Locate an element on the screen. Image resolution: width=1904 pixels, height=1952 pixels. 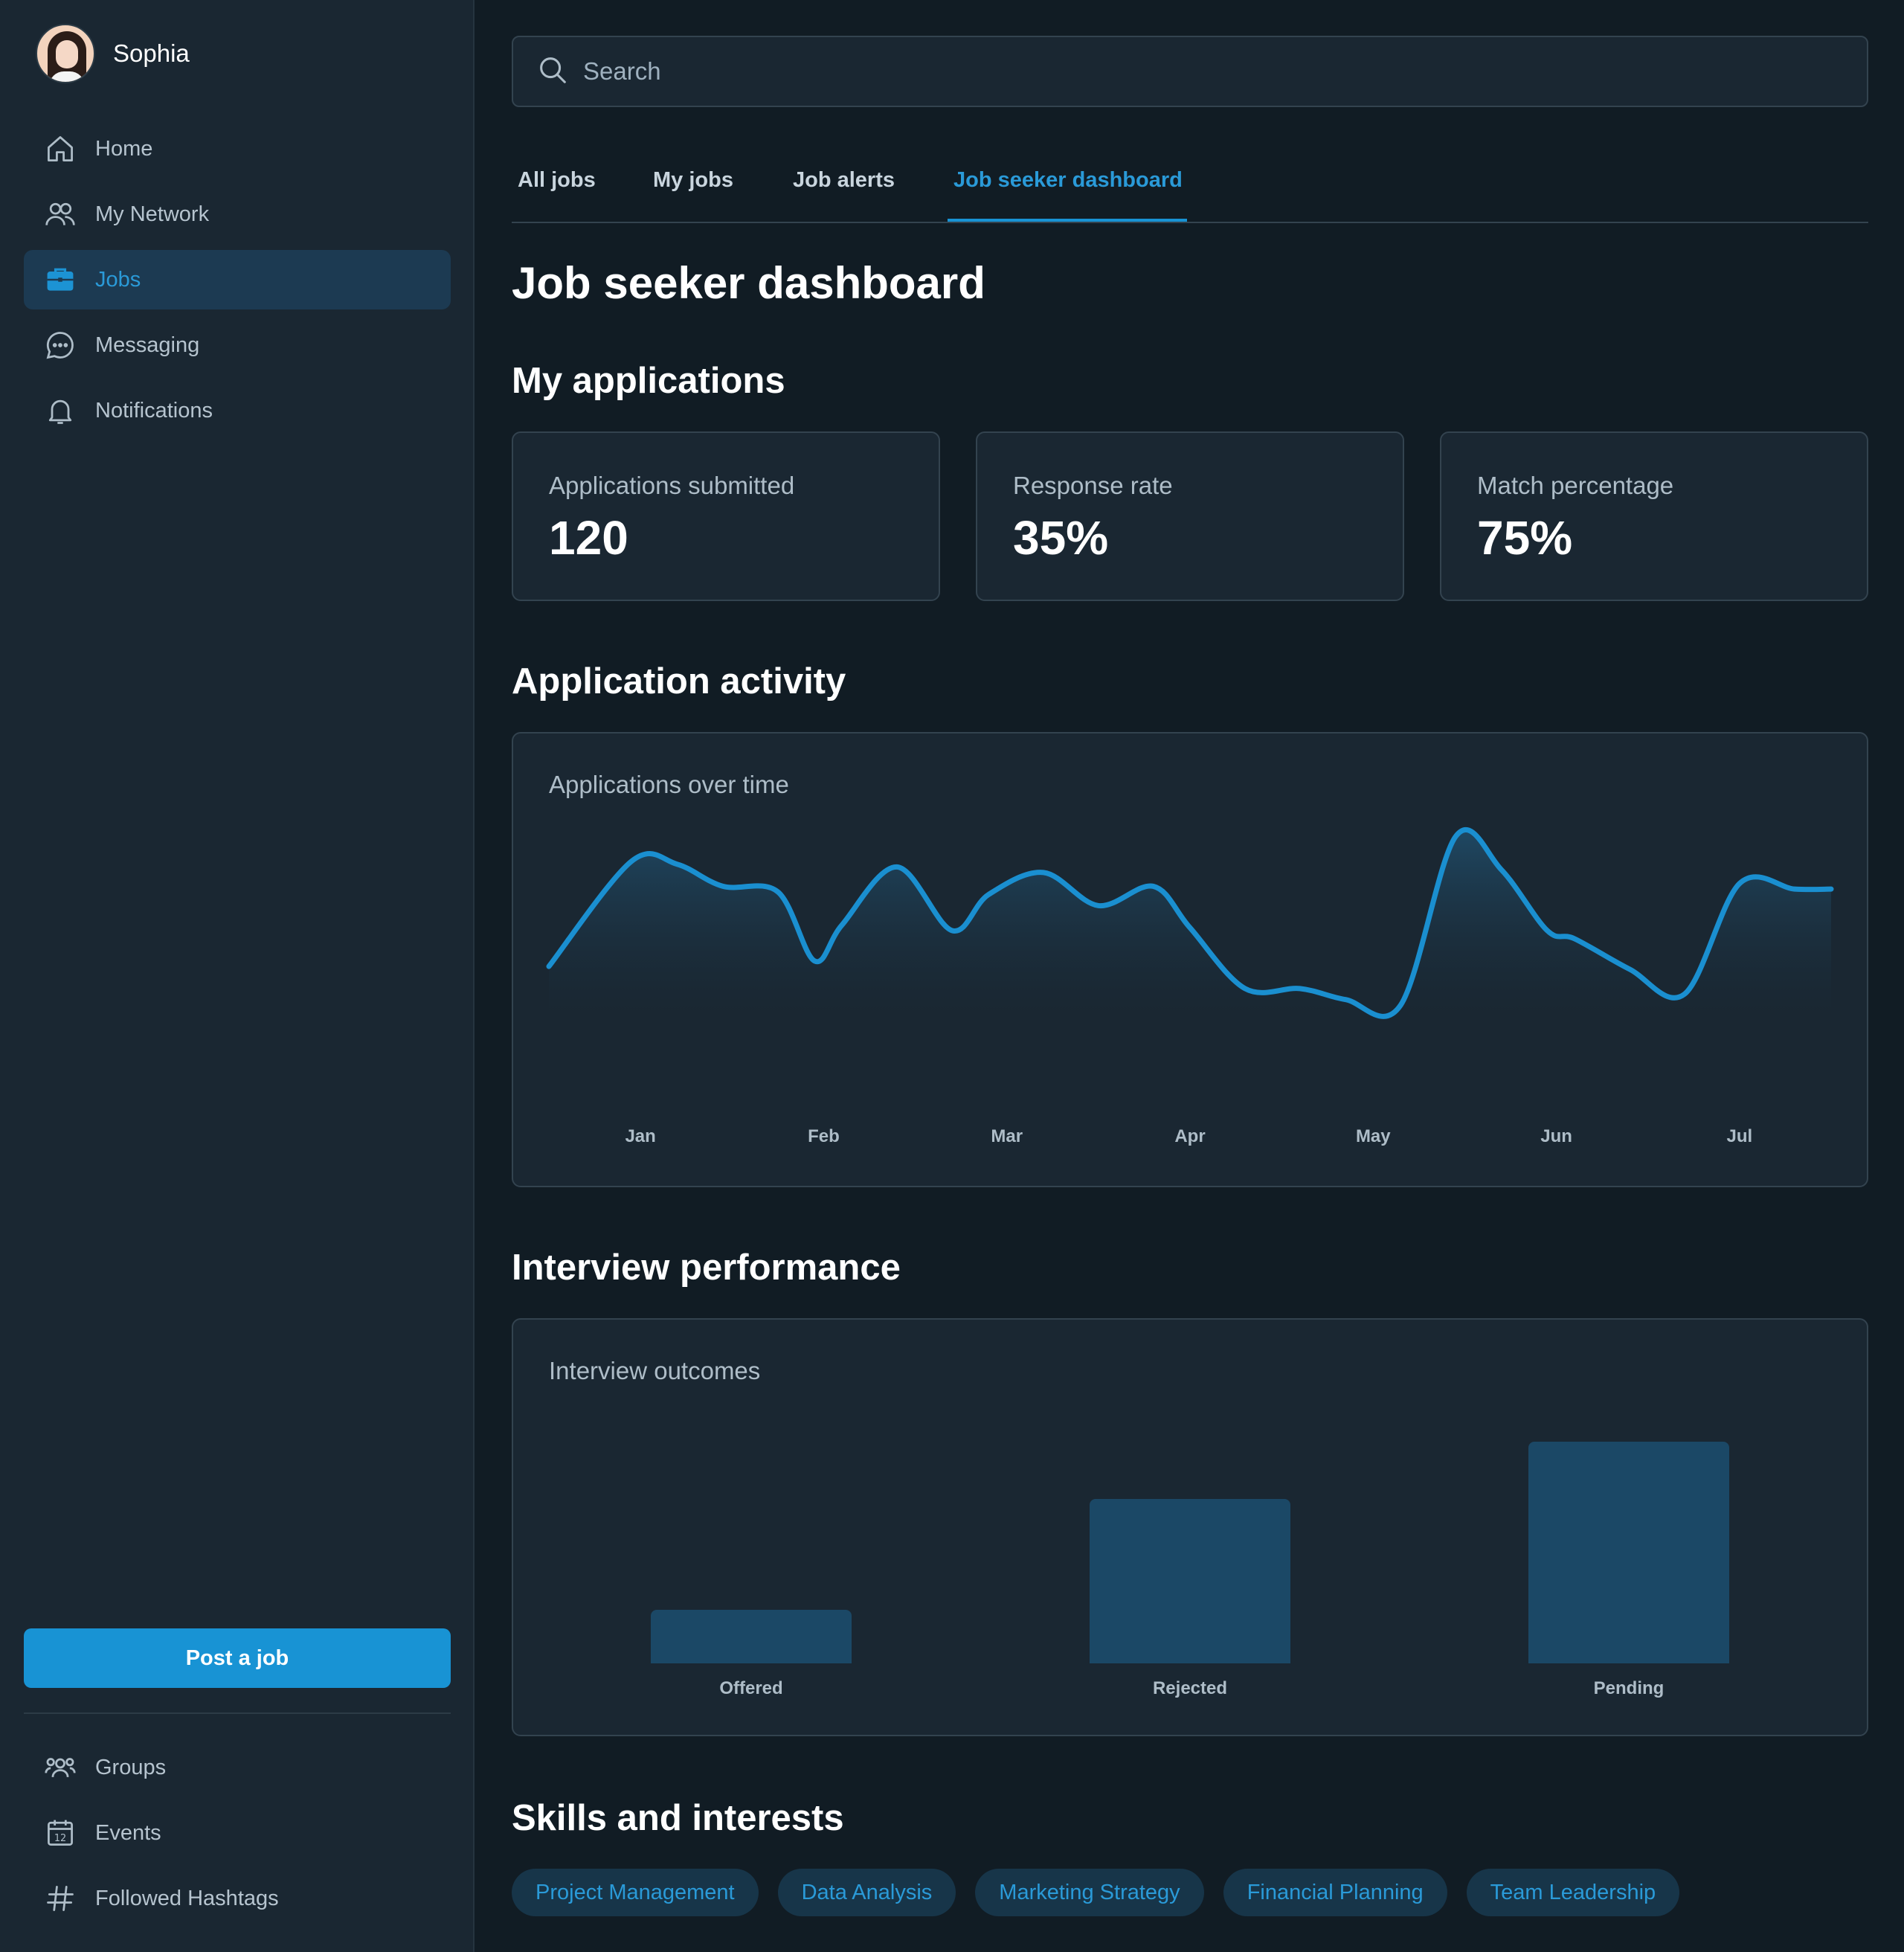
calendar-icon: 12 is located at coordinates (60, 1833).